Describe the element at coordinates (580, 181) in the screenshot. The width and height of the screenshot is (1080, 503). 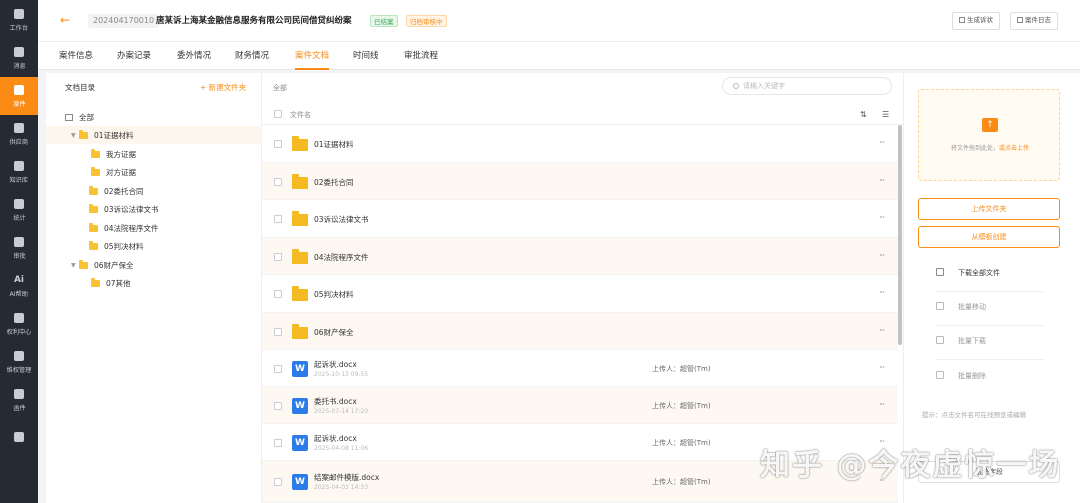
I see `folder-row: 02委托合同 ···` at that location.